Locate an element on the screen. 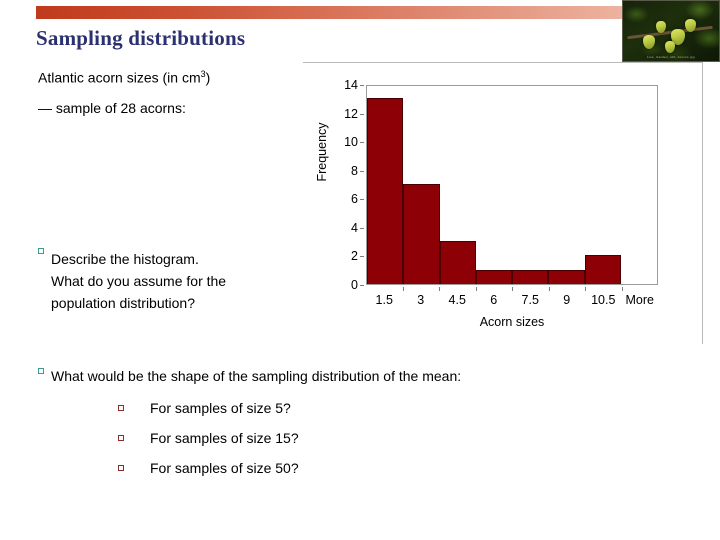 Image resolution: width=720 pixels, height=540 pixels. lead-text-suffix: ) is located at coordinates (208, 77).